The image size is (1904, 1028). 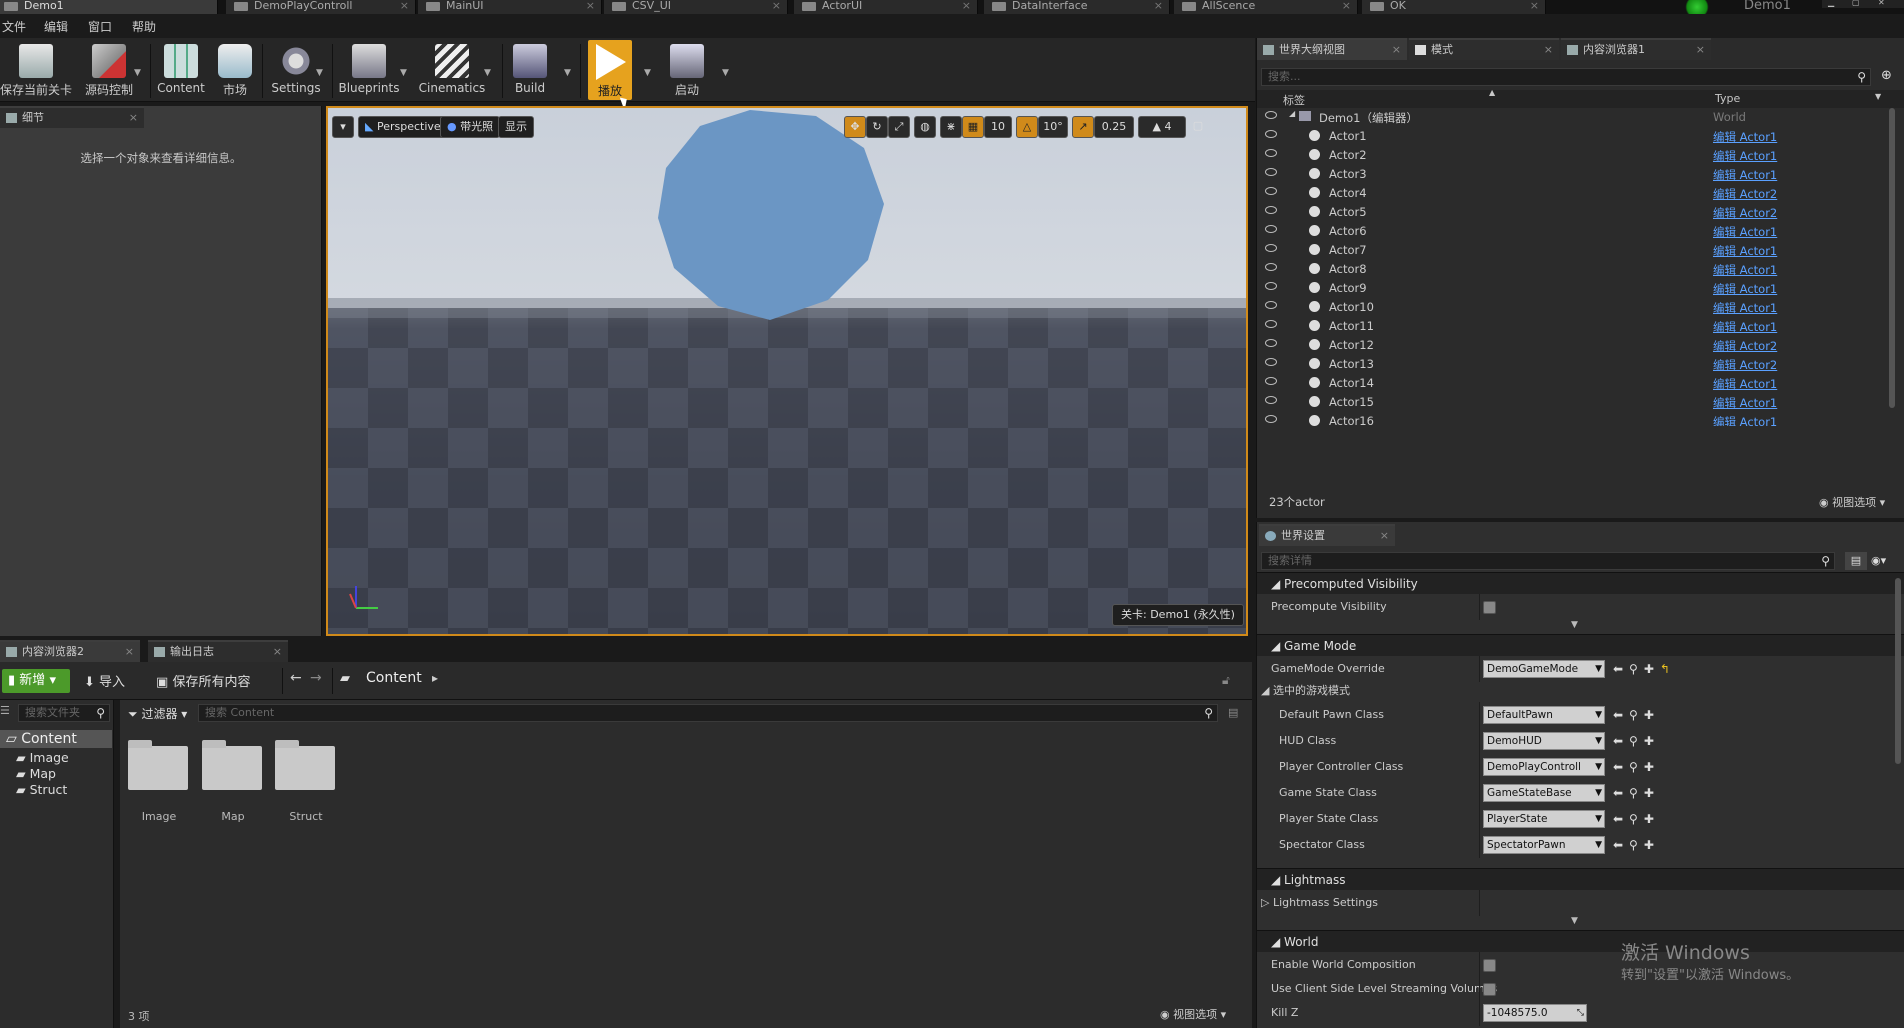 I want to click on save-all-button: ▣ 保存所有内容, so click(x=203, y=680).